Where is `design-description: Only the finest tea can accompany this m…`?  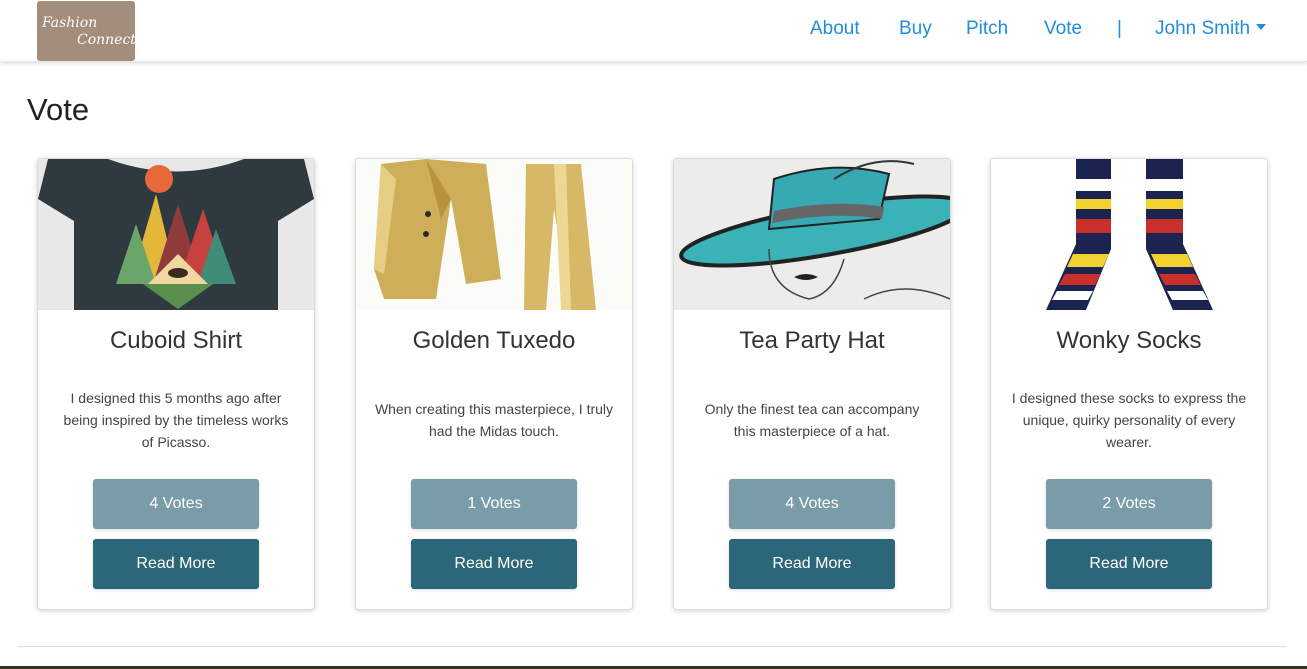
design-description: Only the finest tea can accompany this m… is located at coordinates (812, 420).